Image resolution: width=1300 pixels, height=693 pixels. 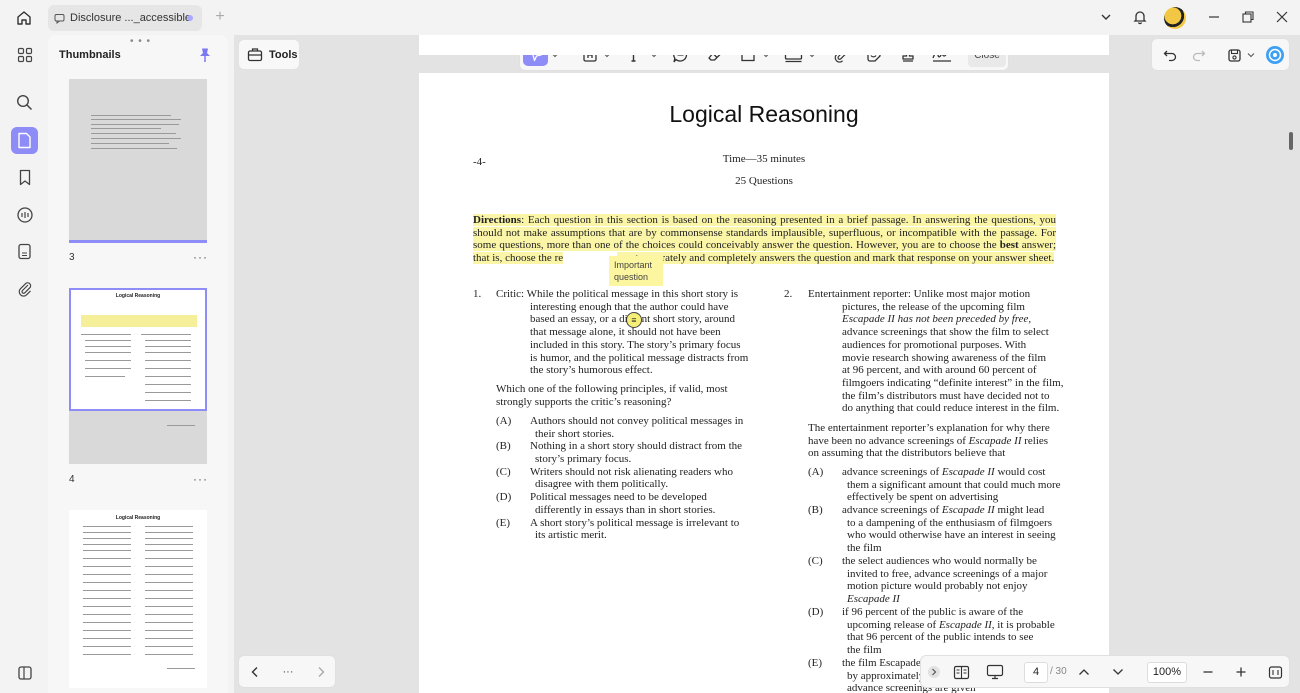 I want to click on user-avatar, so click(x=1175, y=18).